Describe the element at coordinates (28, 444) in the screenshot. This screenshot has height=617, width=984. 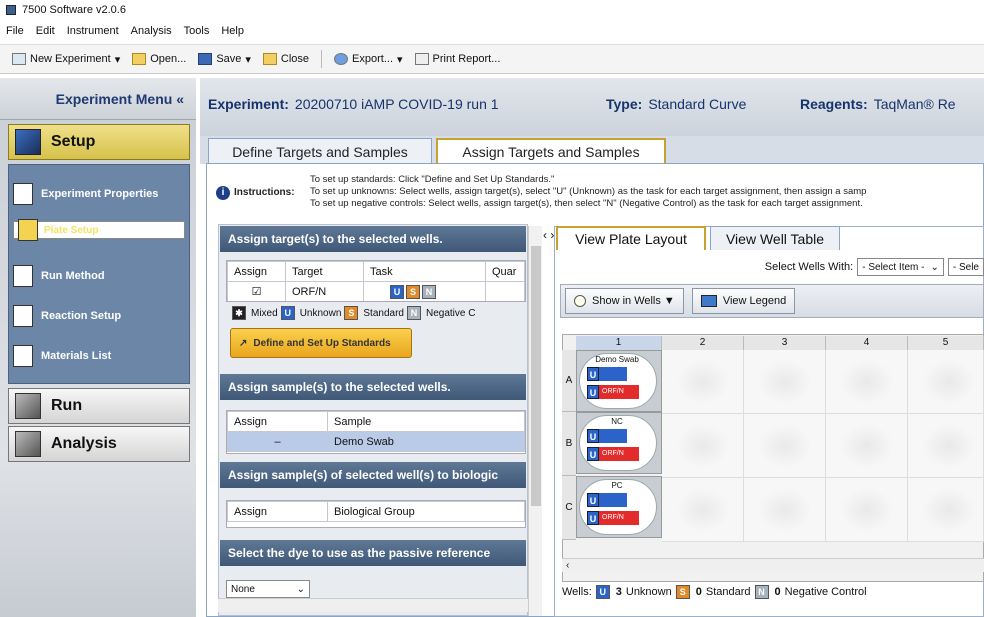
I see `analysis-icon` at that location.